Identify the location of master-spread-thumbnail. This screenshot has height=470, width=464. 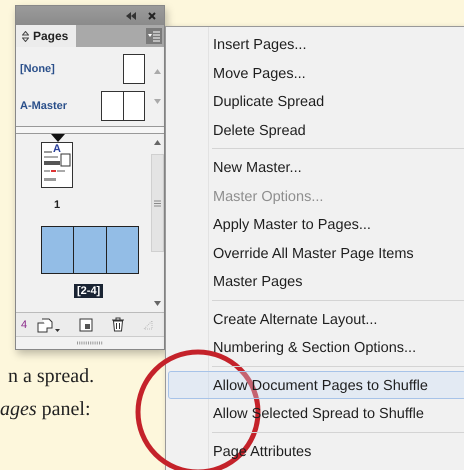
(123, 105).